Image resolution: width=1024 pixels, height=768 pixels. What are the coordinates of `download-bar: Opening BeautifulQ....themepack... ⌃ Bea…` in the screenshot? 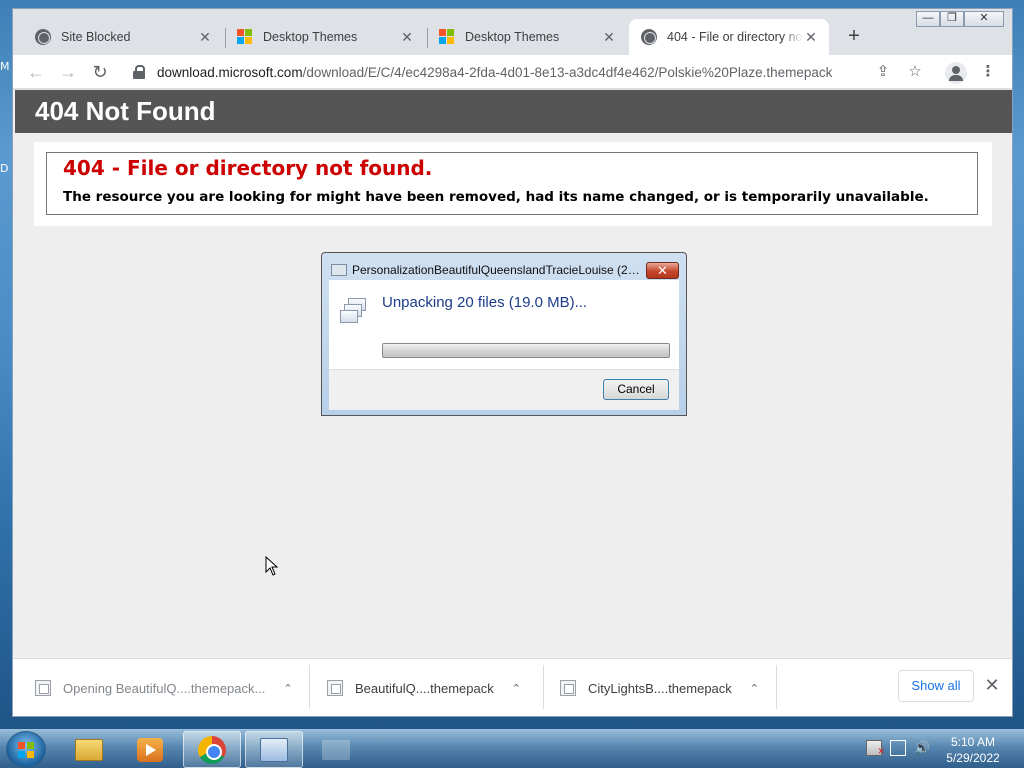 It's located at (512, 687).